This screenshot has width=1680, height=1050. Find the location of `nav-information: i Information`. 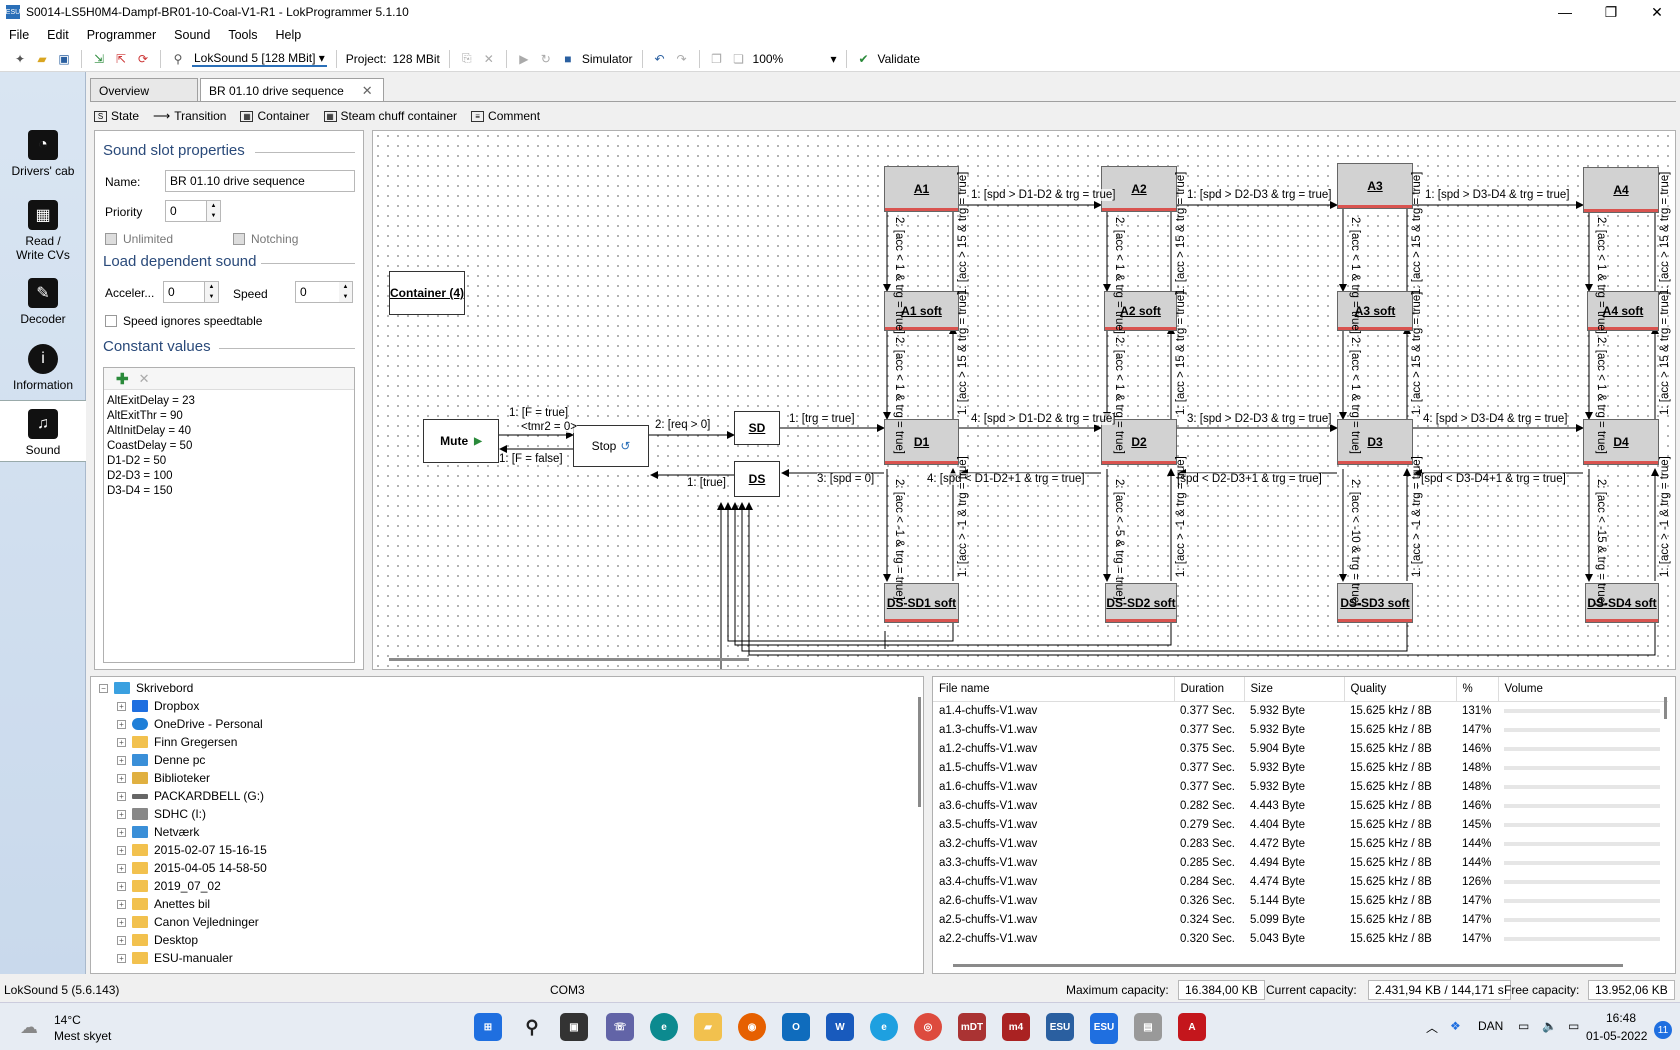

nav-information: i Information is located at coordinates (43, 368).